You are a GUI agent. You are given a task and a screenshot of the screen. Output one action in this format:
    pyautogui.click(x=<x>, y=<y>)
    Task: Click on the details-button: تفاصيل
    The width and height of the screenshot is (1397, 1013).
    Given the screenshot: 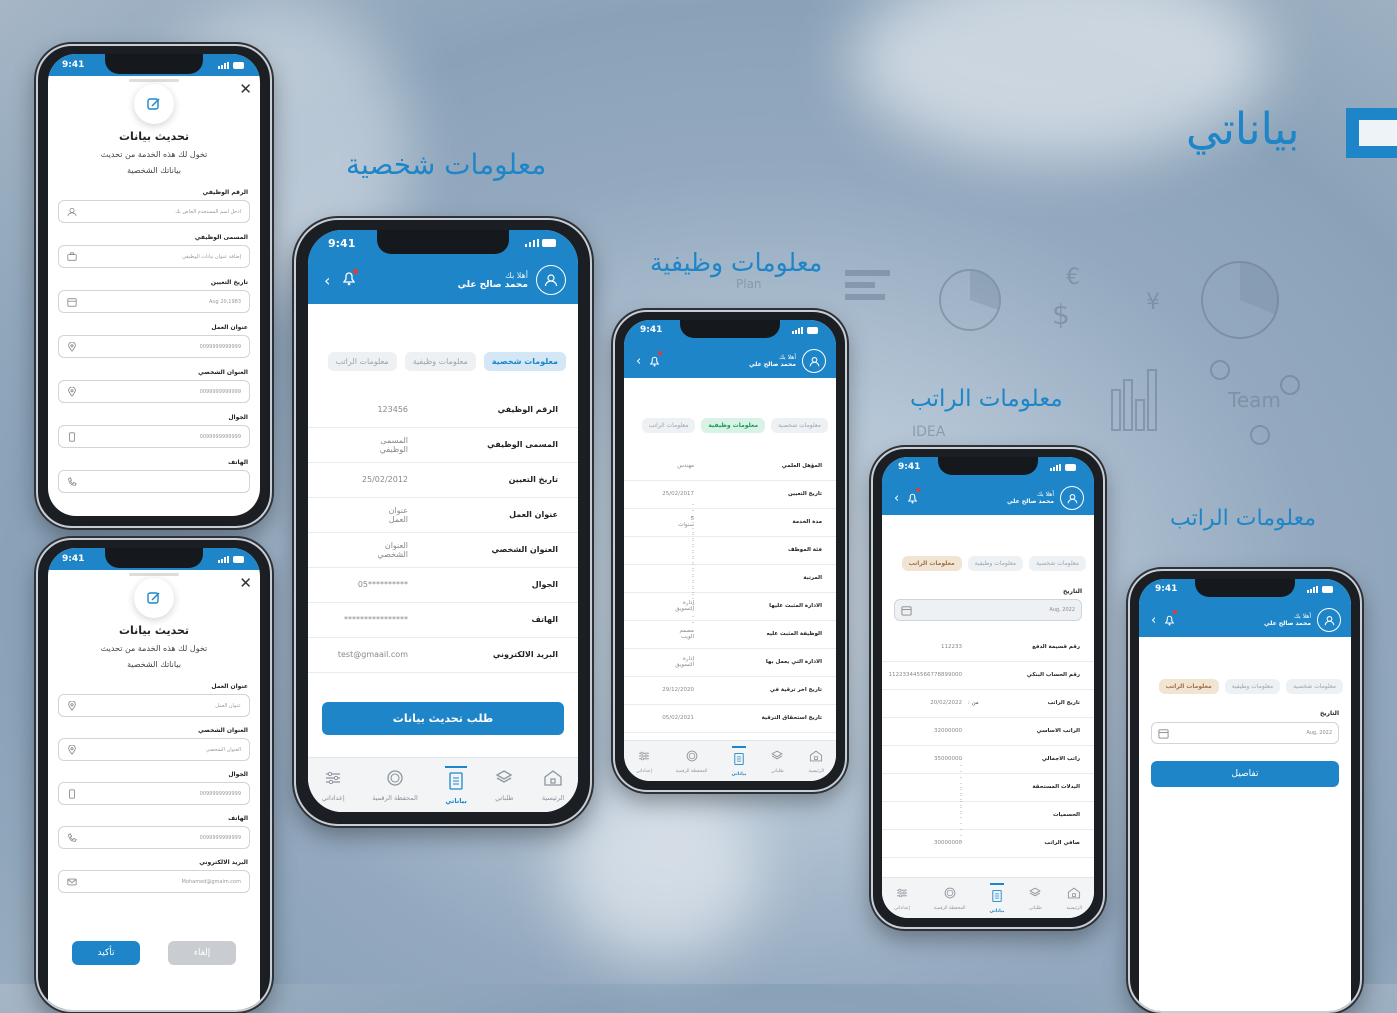 What is the action you would take?
    pyautogui.click(x=1245, y=774)
    